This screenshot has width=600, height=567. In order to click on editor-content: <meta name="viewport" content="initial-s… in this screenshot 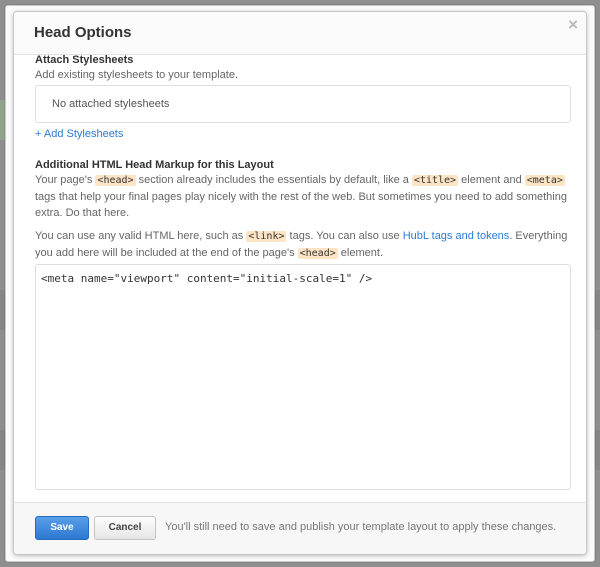, I will do `click(206, 278)`.